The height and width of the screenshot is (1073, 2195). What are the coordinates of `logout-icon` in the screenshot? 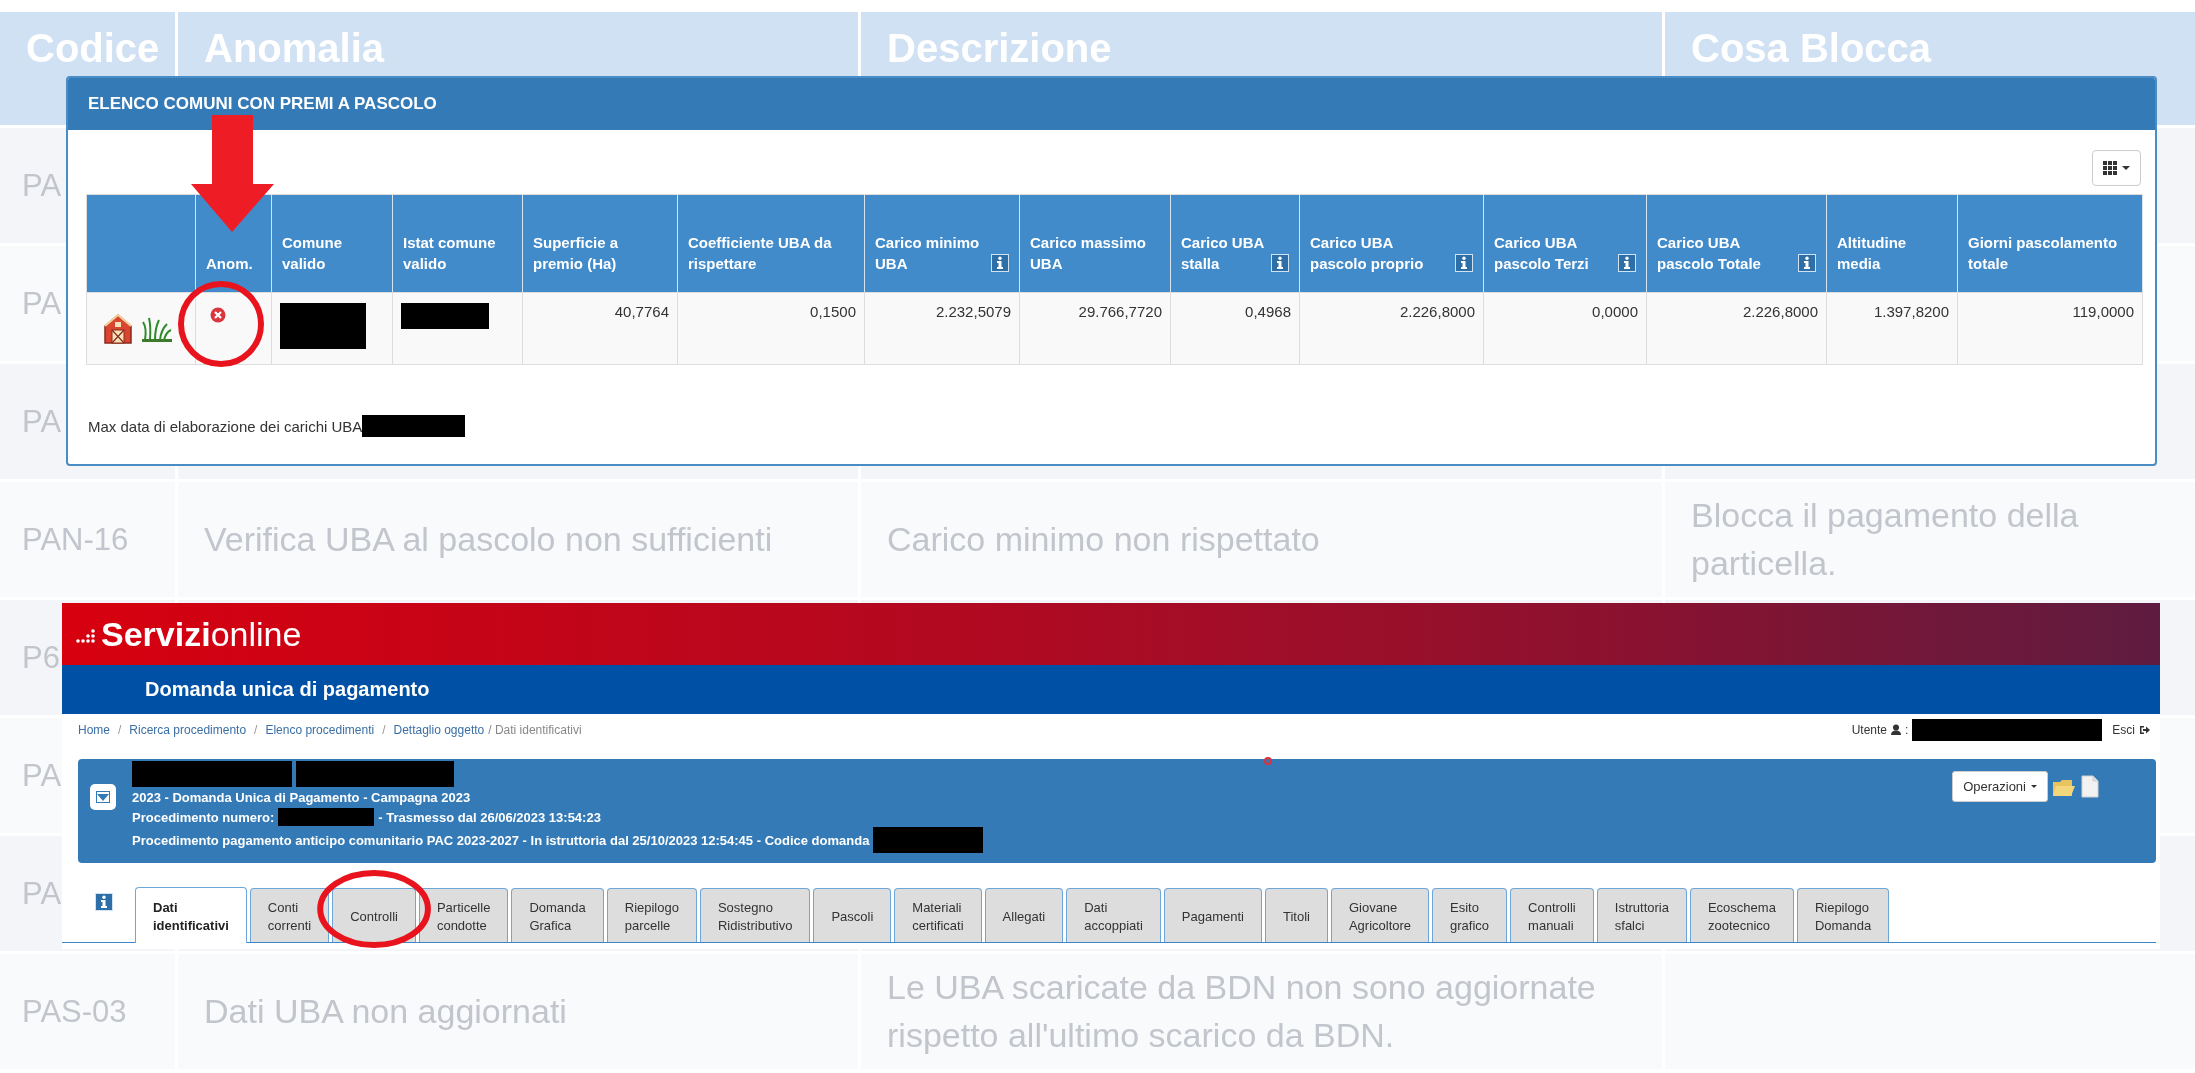 It's located at (2144, 729).